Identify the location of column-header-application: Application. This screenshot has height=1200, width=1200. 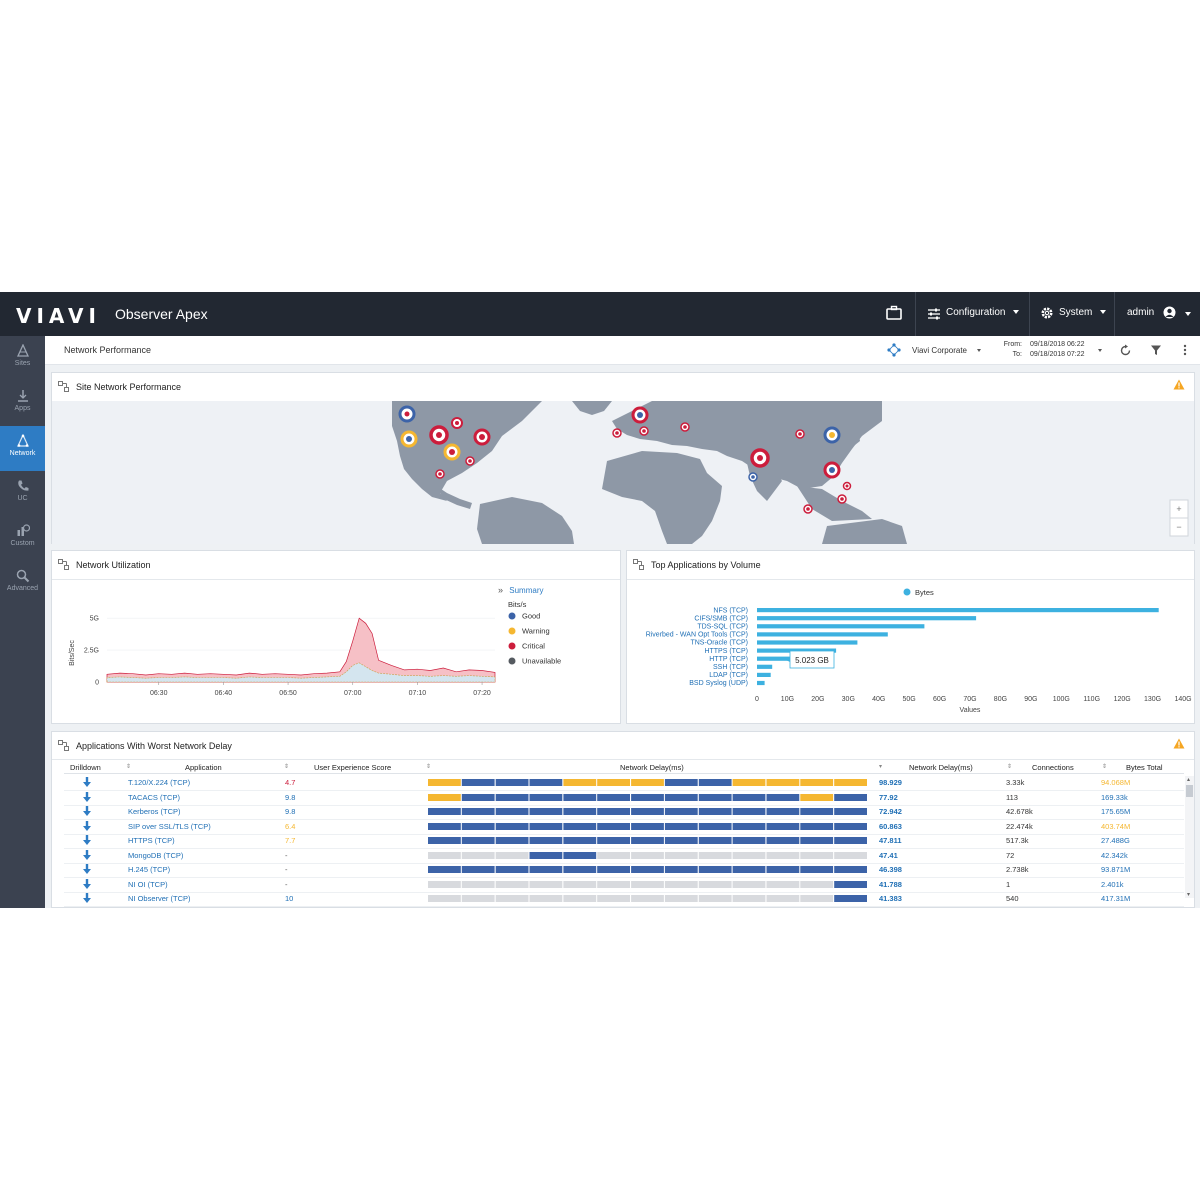
(203, 767).